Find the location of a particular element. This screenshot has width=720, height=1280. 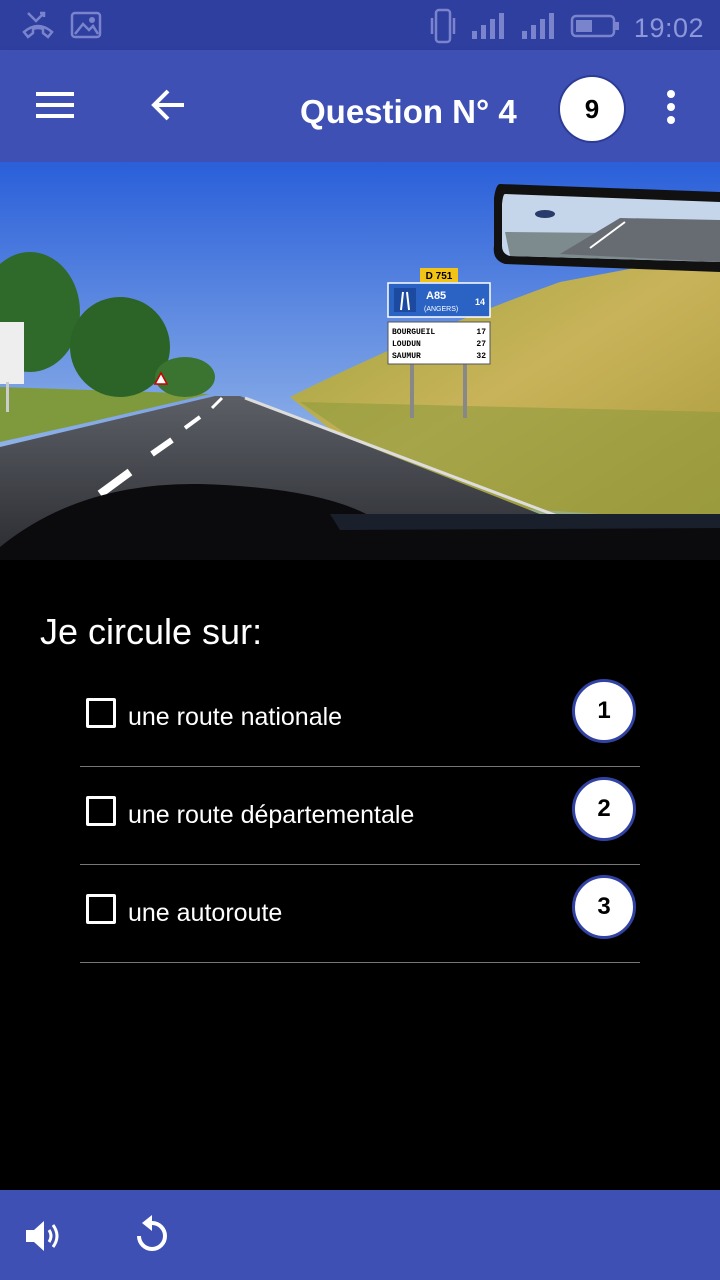

answer-label: une route nationale is located at coordinates (235, 717).